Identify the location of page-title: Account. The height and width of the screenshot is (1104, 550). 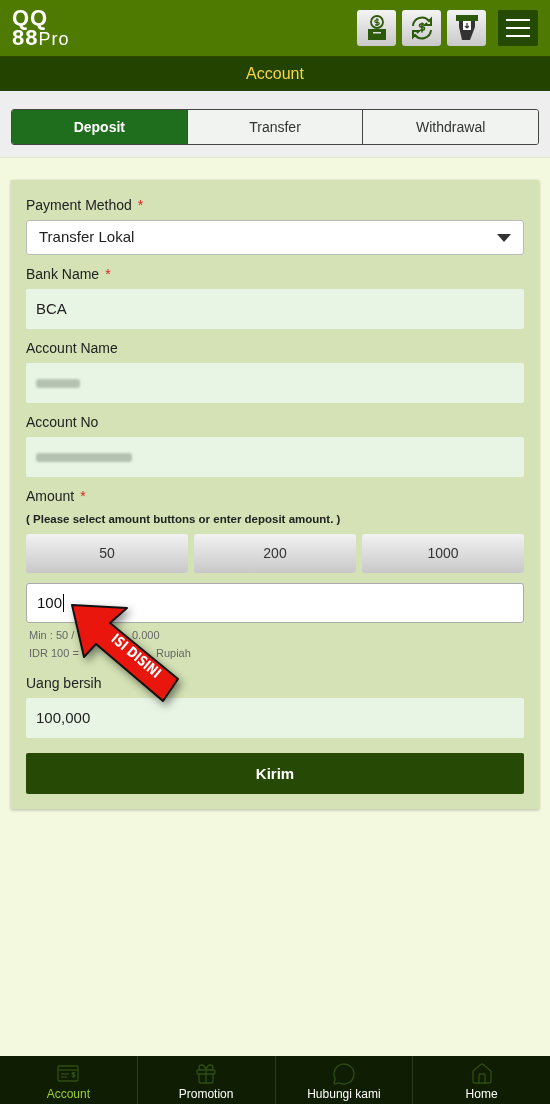
(275, 74).